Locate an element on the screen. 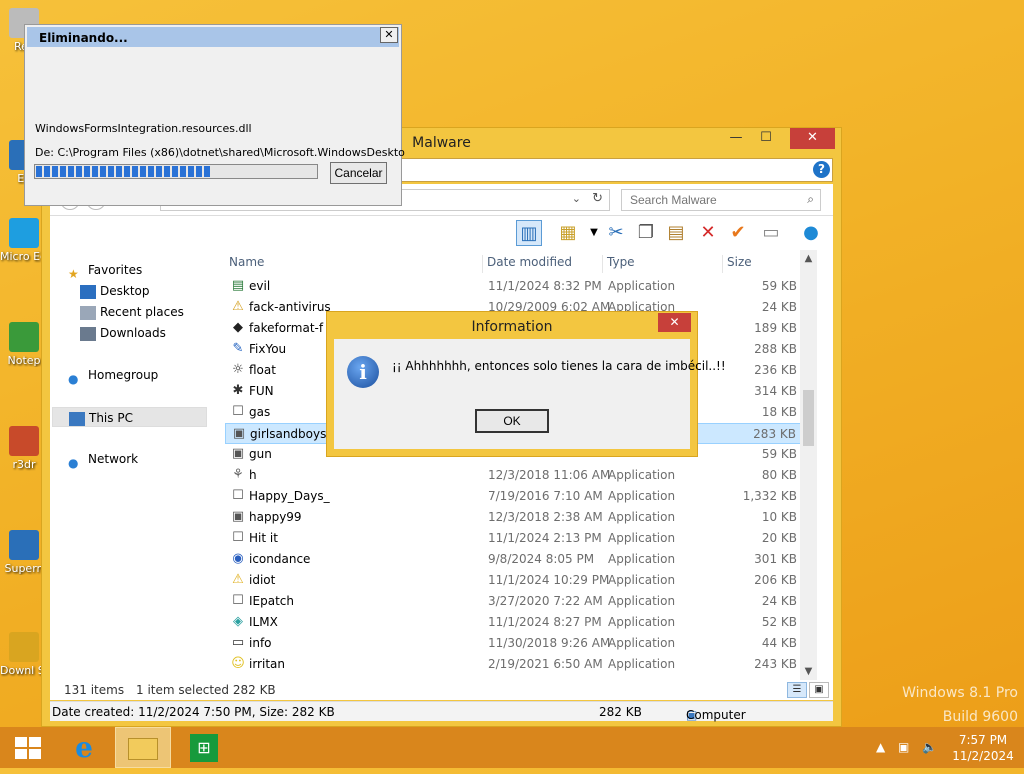 The height and width of the screenshot is (774, 1024). search-box: ⌕ is located at coordinates (721, 200).